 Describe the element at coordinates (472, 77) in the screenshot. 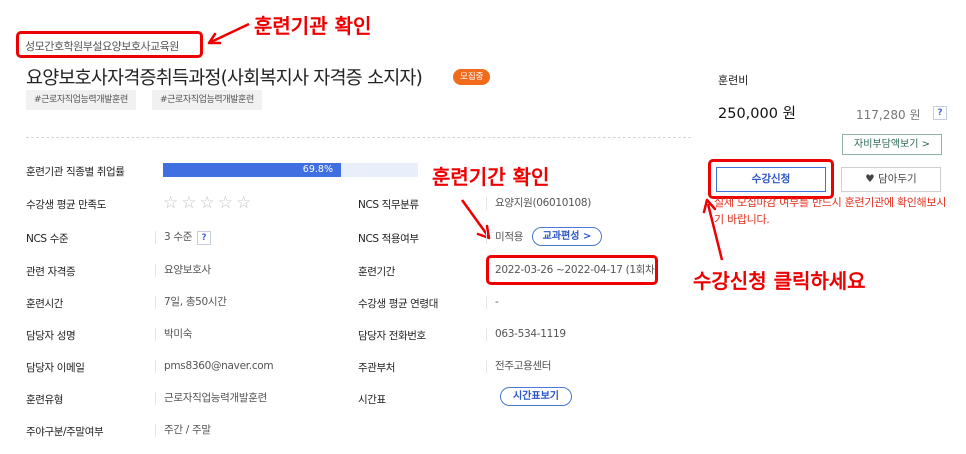

I see `status-badge: 모집중` at that location.